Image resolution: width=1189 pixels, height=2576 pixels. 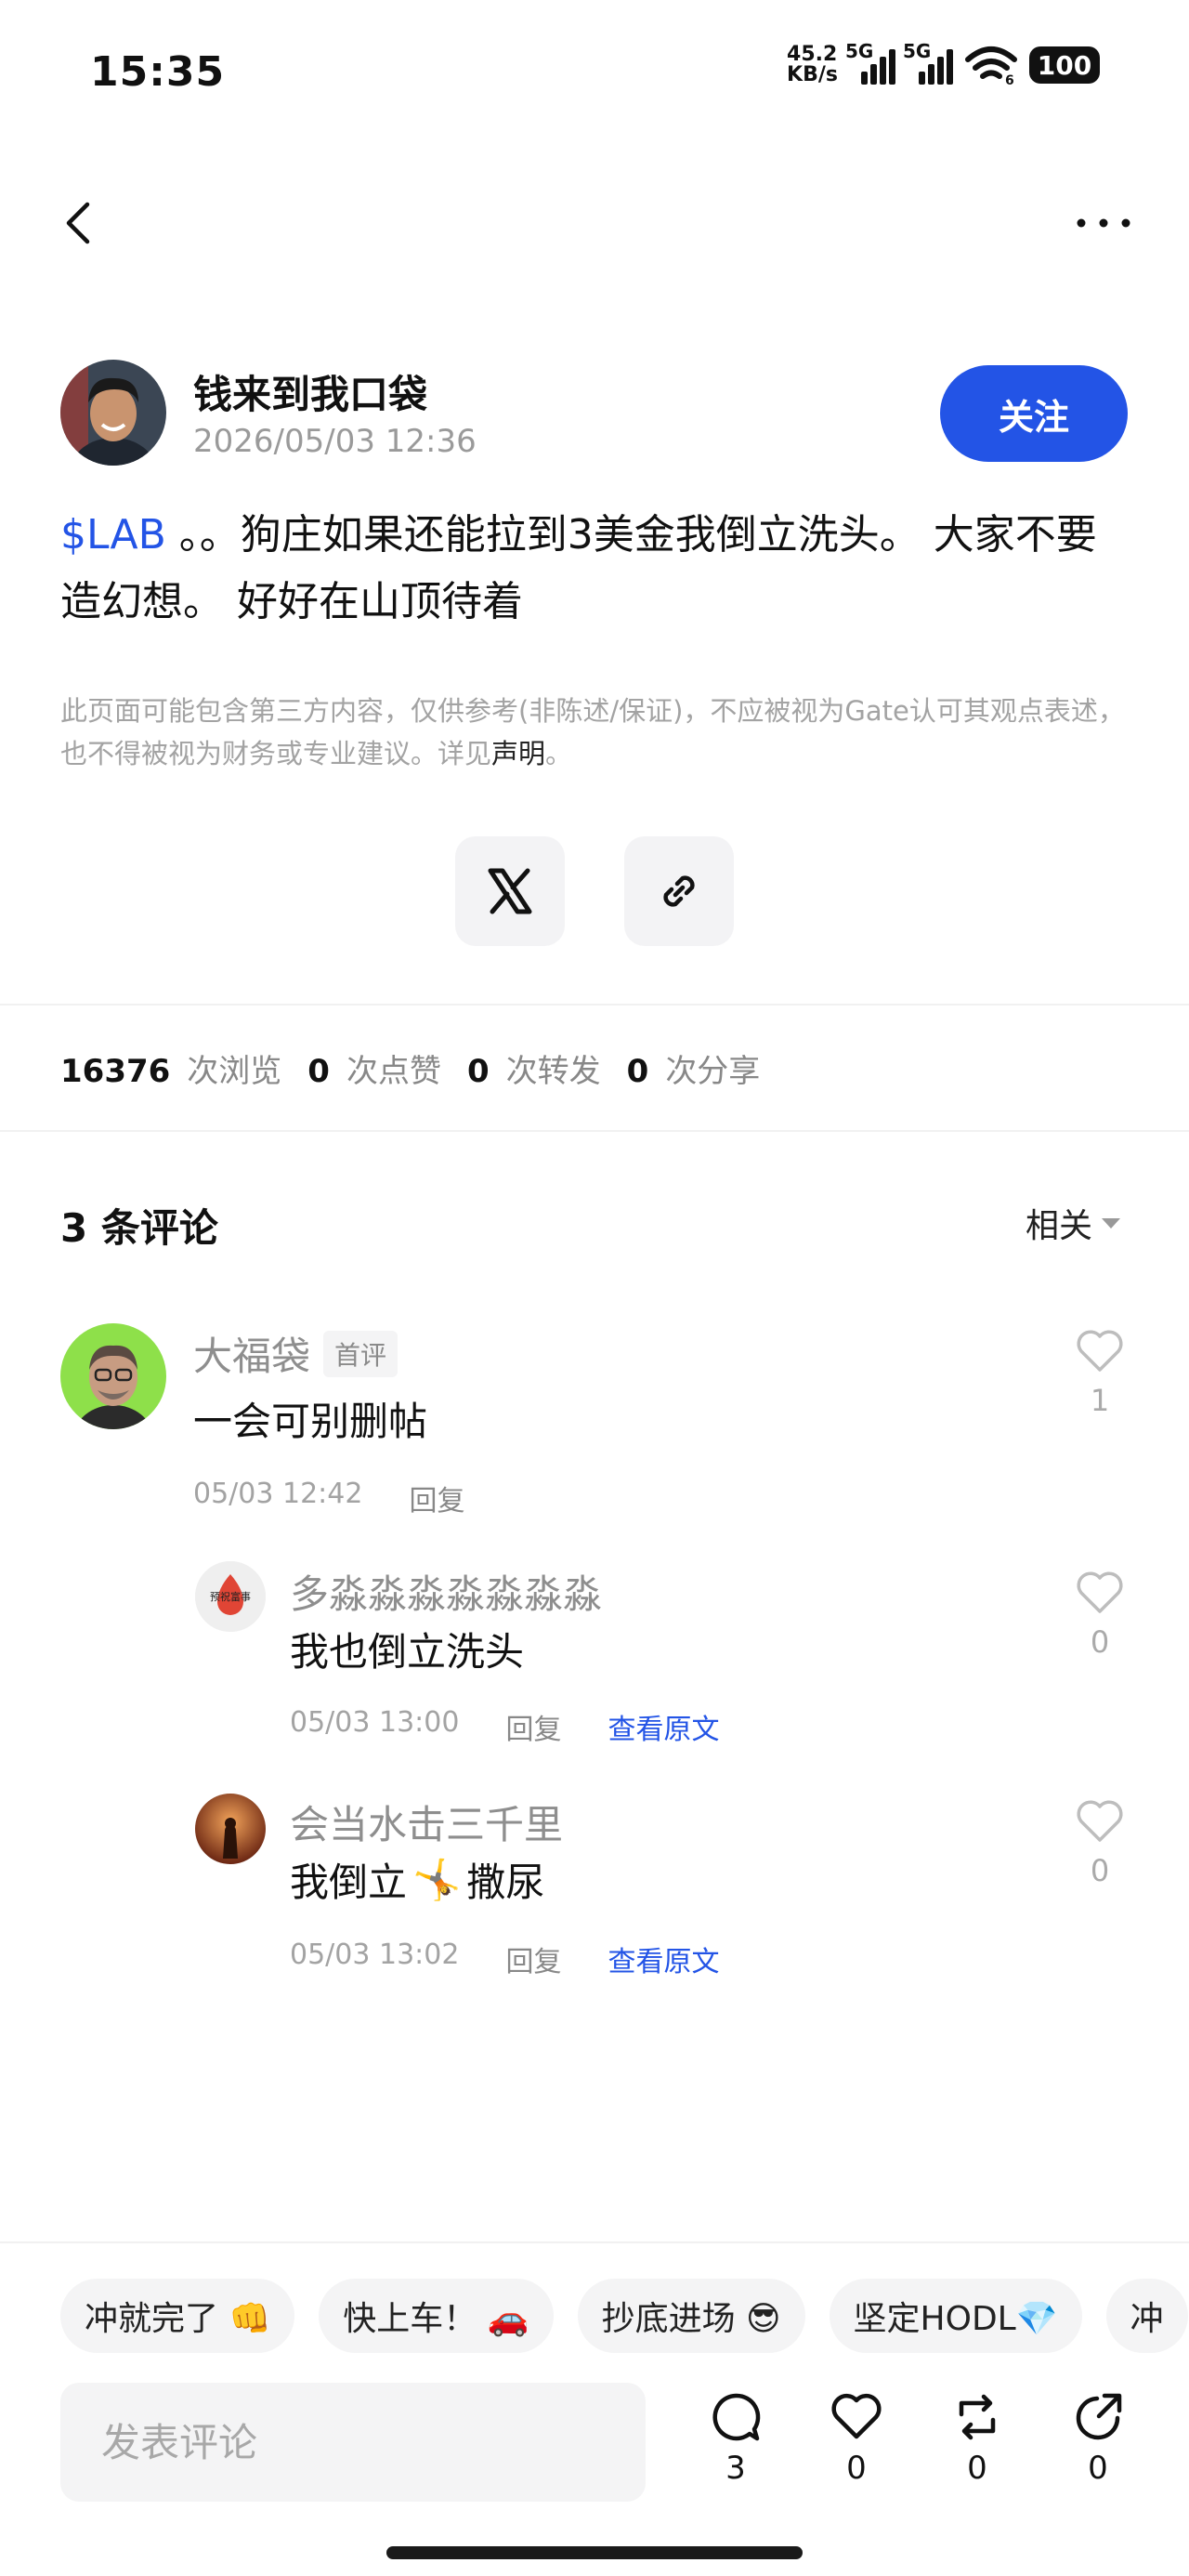 What do you see at coordinates (417, 1879) in the screenshot?
I see `comment-text: 我倒立 🤸 撒尿` at bounding box center [417, 1879].